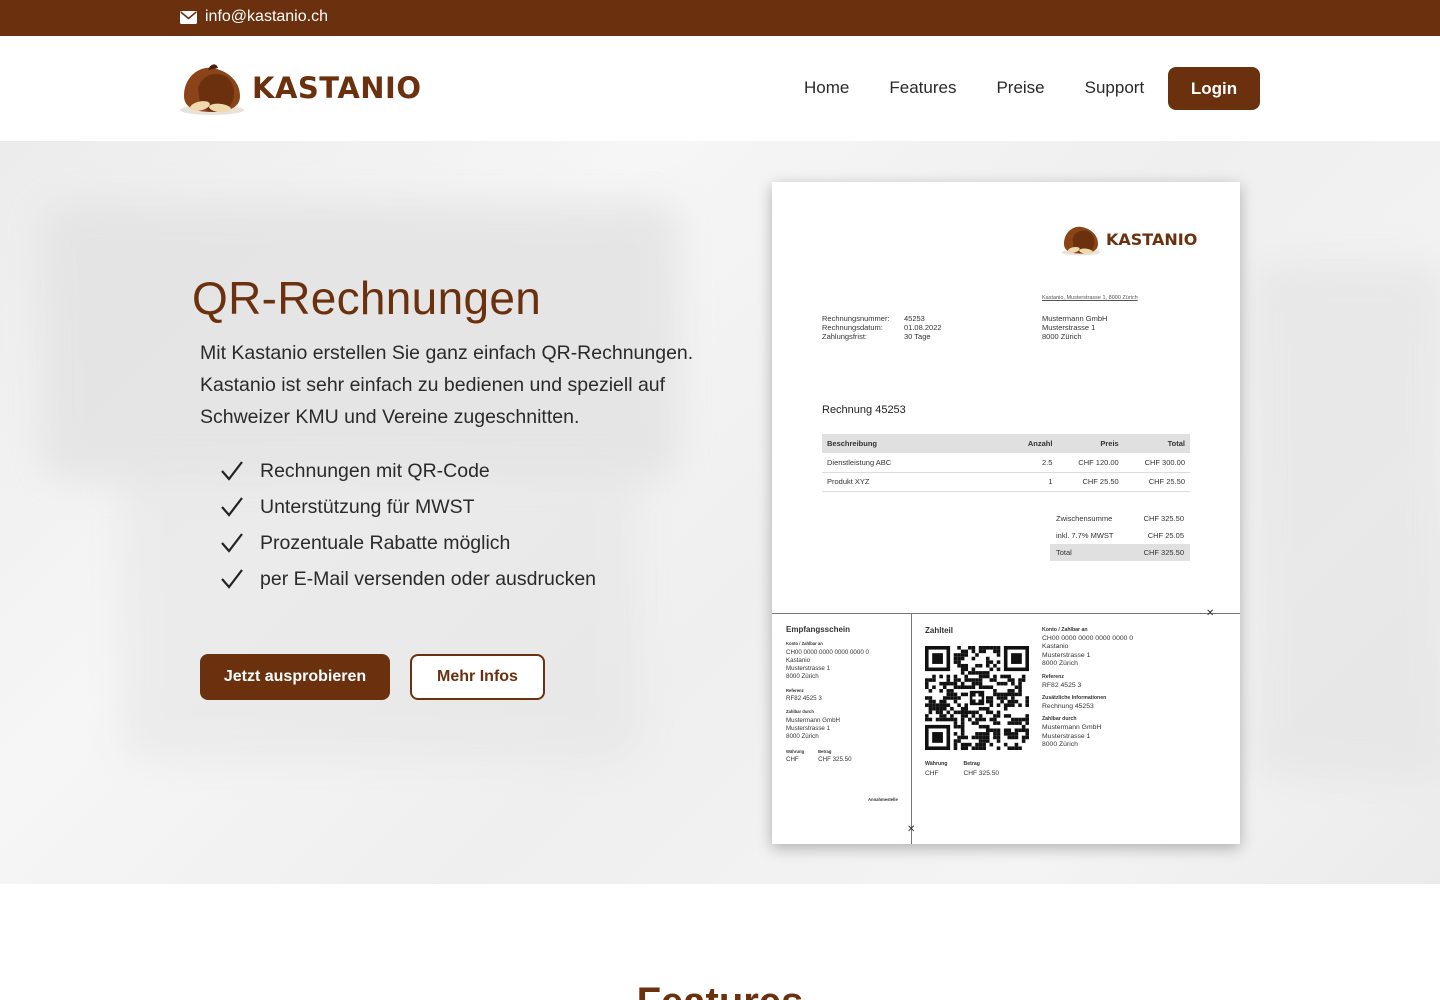 Image resolution: width=1440 pixels, height=1000 pixels. I want to click on receipt-label: Währung, so click(795, 751).